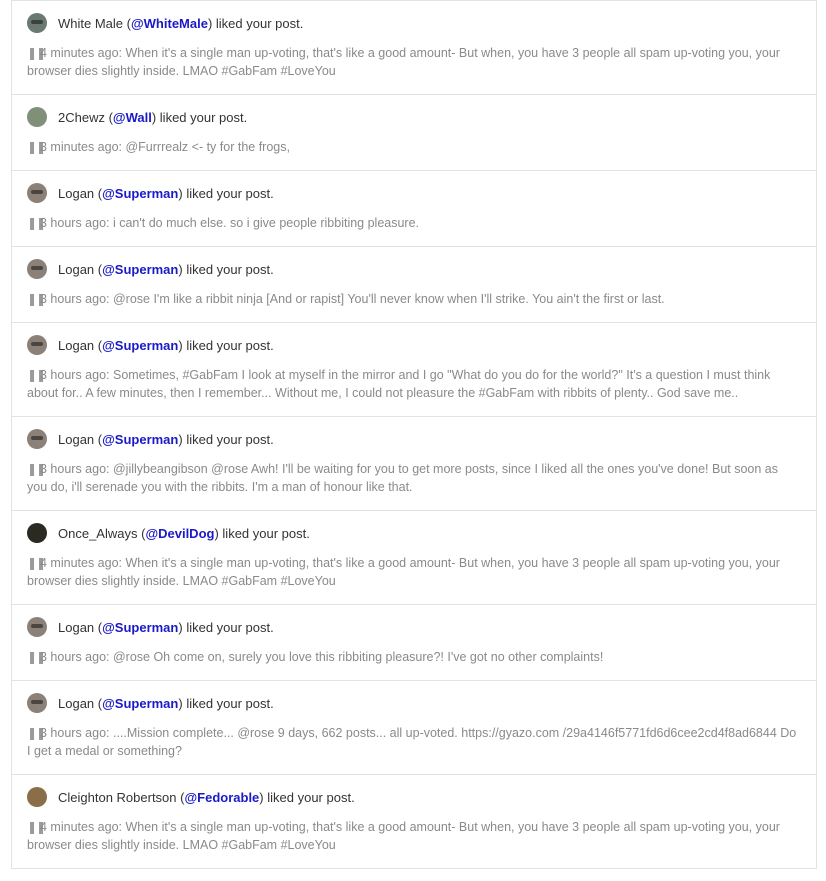 This screenshot has height=881, width=826. What do you see at coordinates (414, 117) in the screenshot?
I see `notification-header: 2Chewz (@Wall) liked your post.` at bounding box center [414, 117].